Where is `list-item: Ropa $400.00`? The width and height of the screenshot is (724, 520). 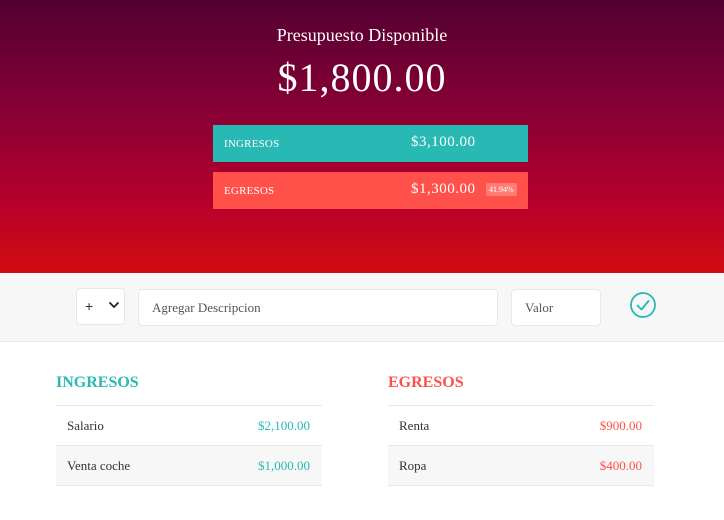
list-item: Ropa $400.00 is located at coordinates (521, 466).